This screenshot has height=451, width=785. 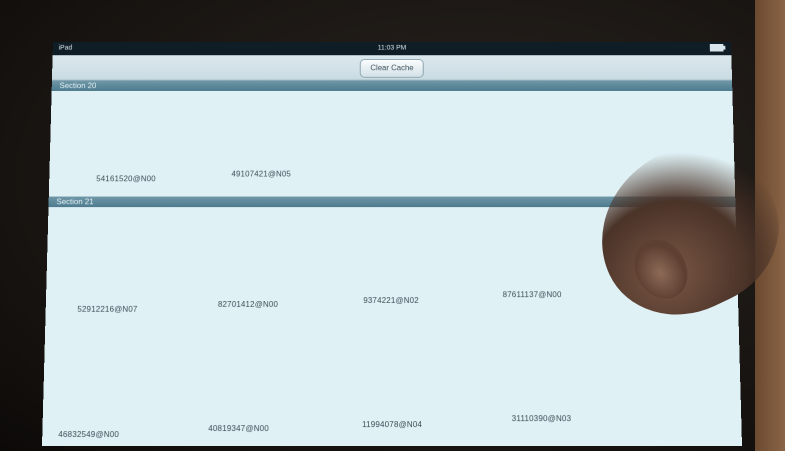 I want to click on grid-cell: 11994078@N04, so click(x=392, y=424).